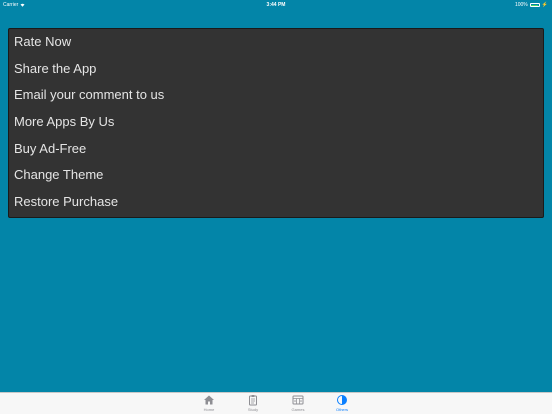  I want to click on status-bar: Carrier 3:44 PM 100% ⚡, so click(276, 5).